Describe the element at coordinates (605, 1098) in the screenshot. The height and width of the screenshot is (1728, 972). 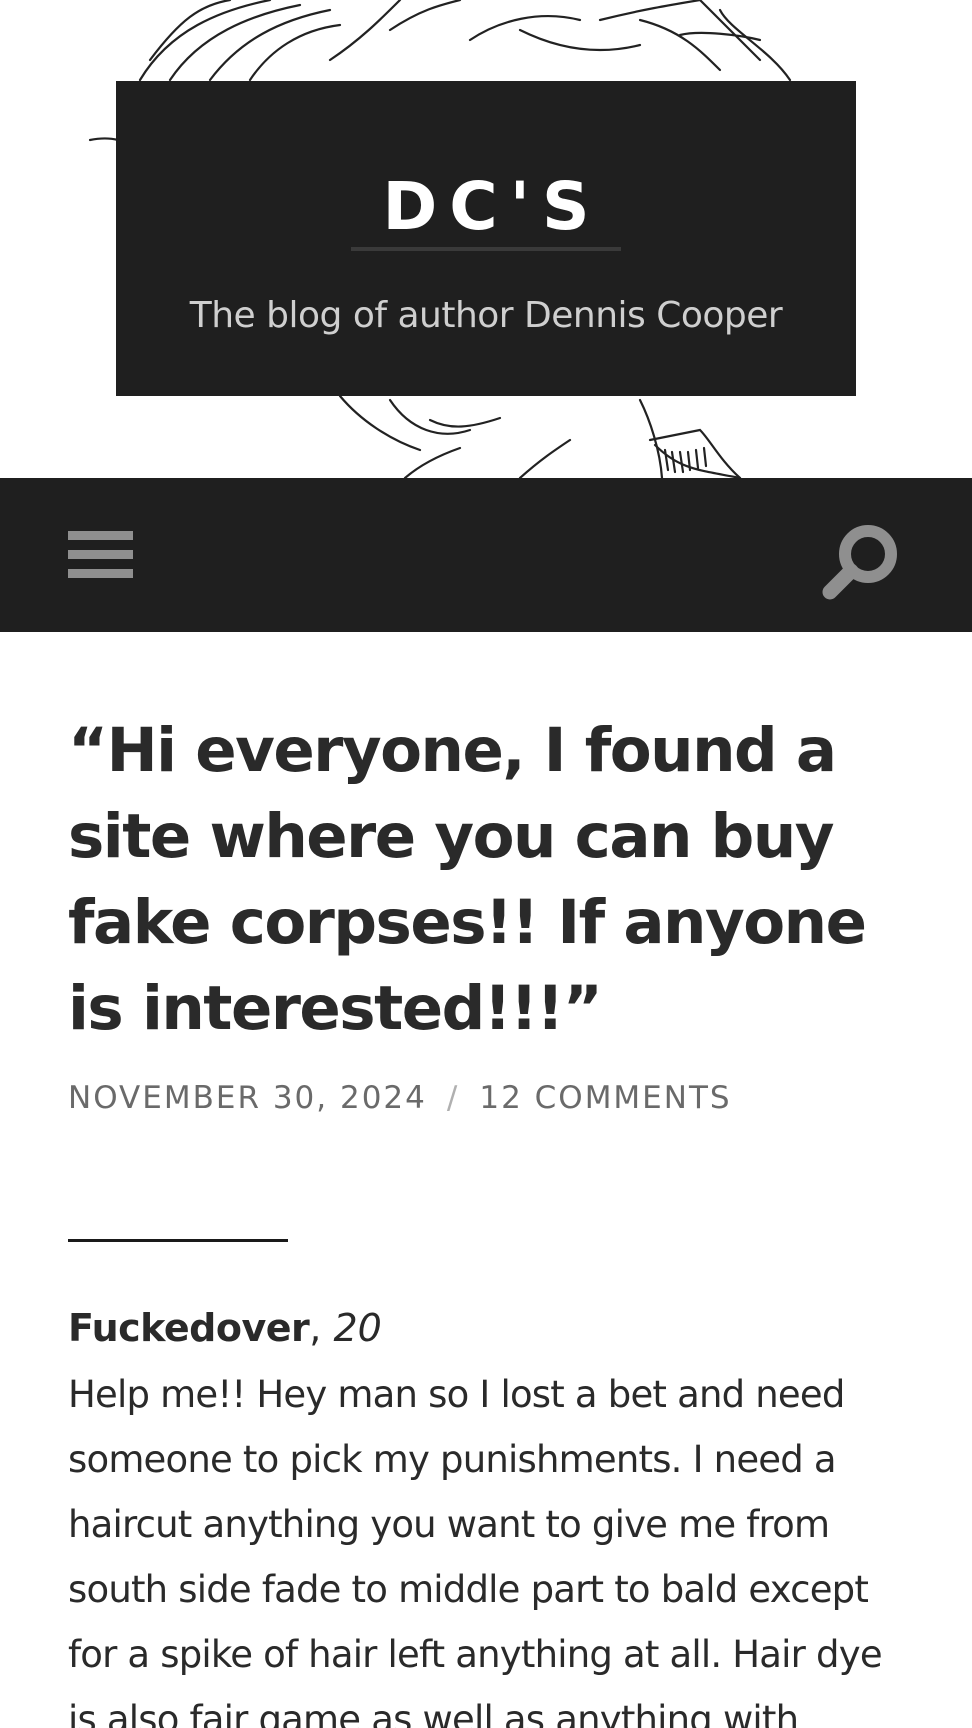
I see `comments-link: 12 COMMENTS` at that location.